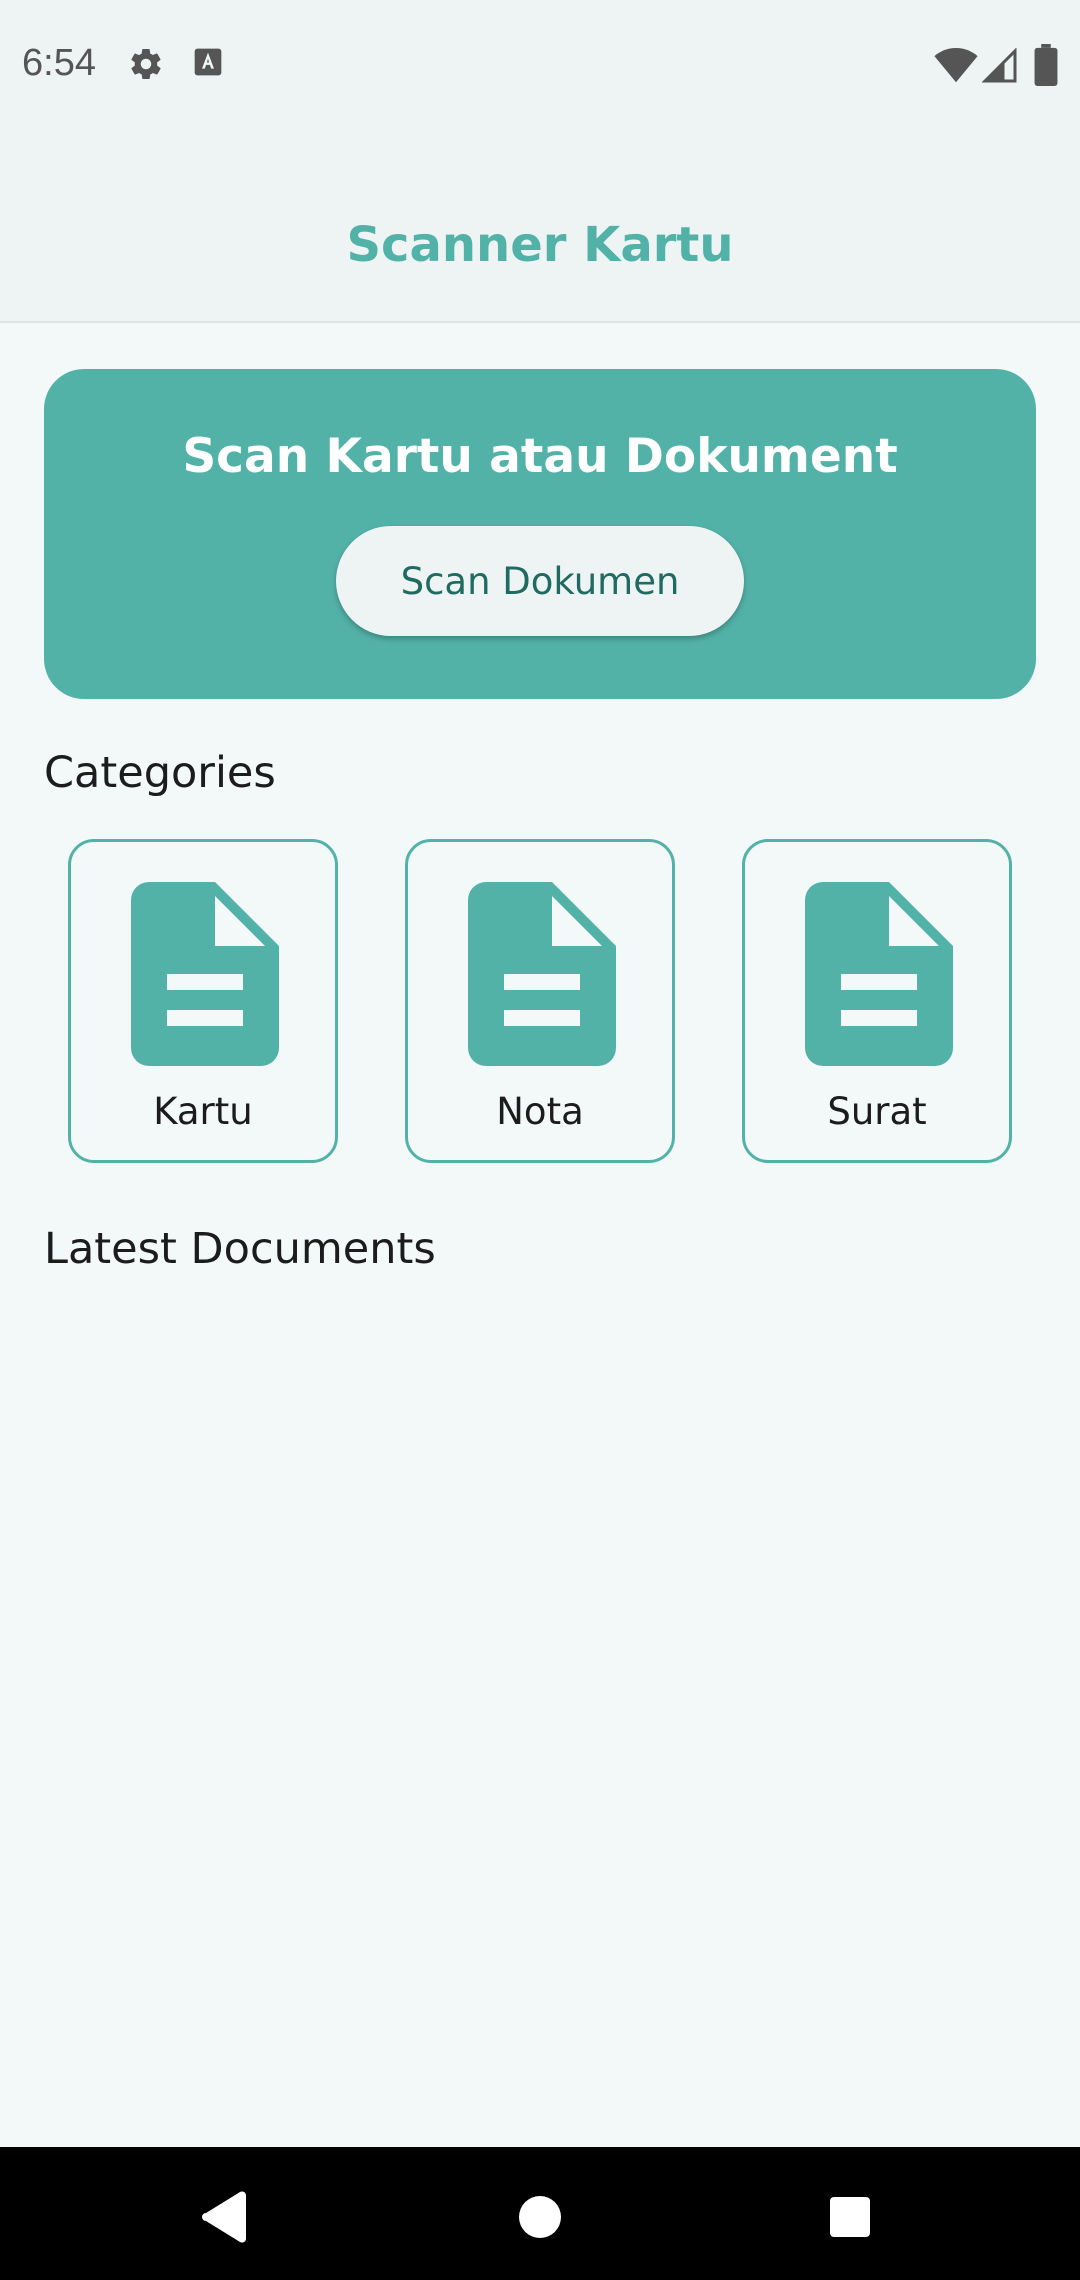 Image resolution: width=1080 pixels, height=2280 pixels. What do you see at coordinates (59, 63) in the screenshot?
I see `status-time: 6:54` at bounding box center [59, 63].